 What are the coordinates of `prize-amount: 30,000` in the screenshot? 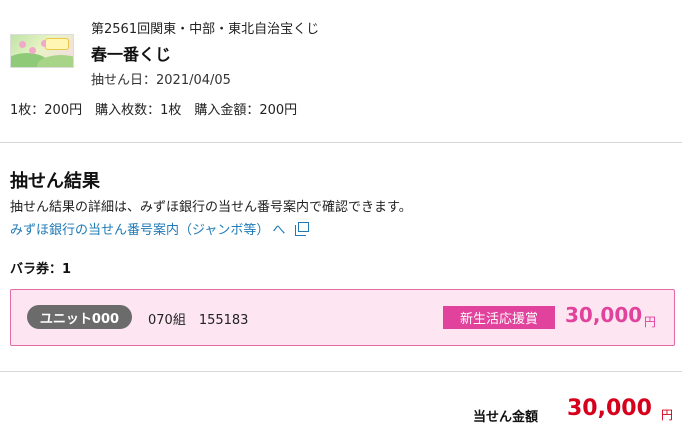 It's located at (604, 315).